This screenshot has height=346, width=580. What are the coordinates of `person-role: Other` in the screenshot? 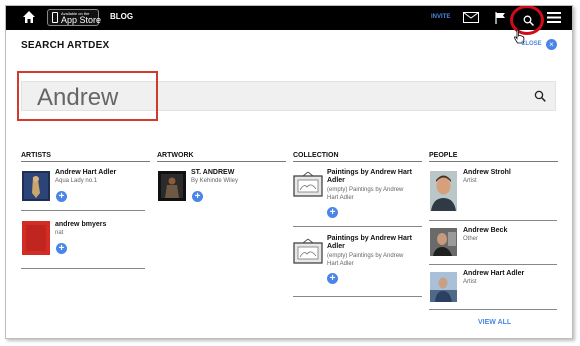 It's located at (471, 239).